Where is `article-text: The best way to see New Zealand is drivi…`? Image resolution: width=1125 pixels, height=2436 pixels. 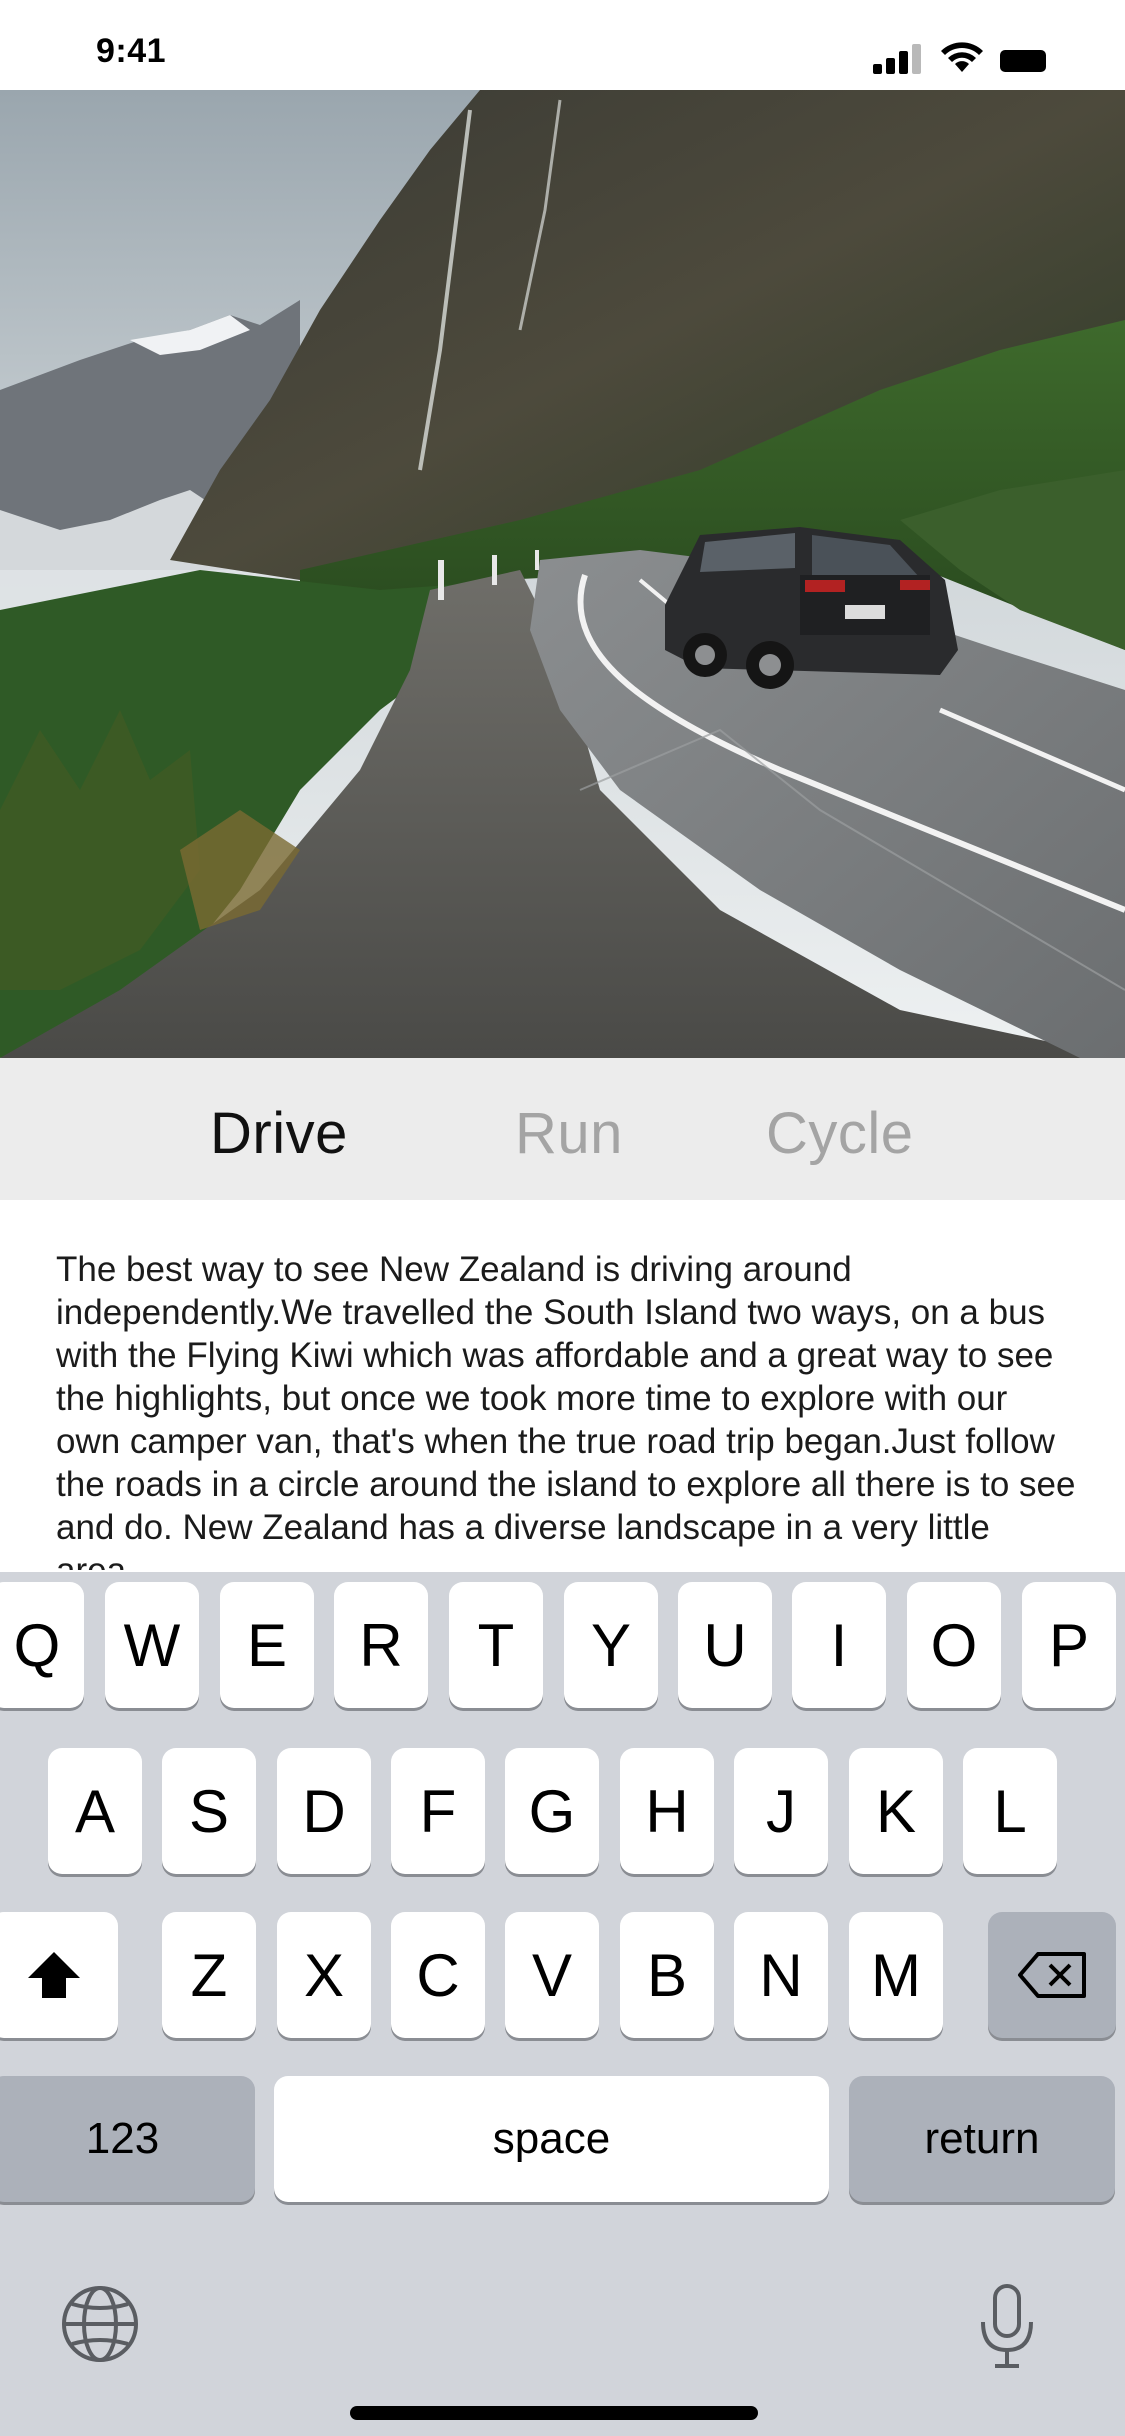 article-text: The best way to see New Zealand is drivi… is located at coordinates (566, 1409).